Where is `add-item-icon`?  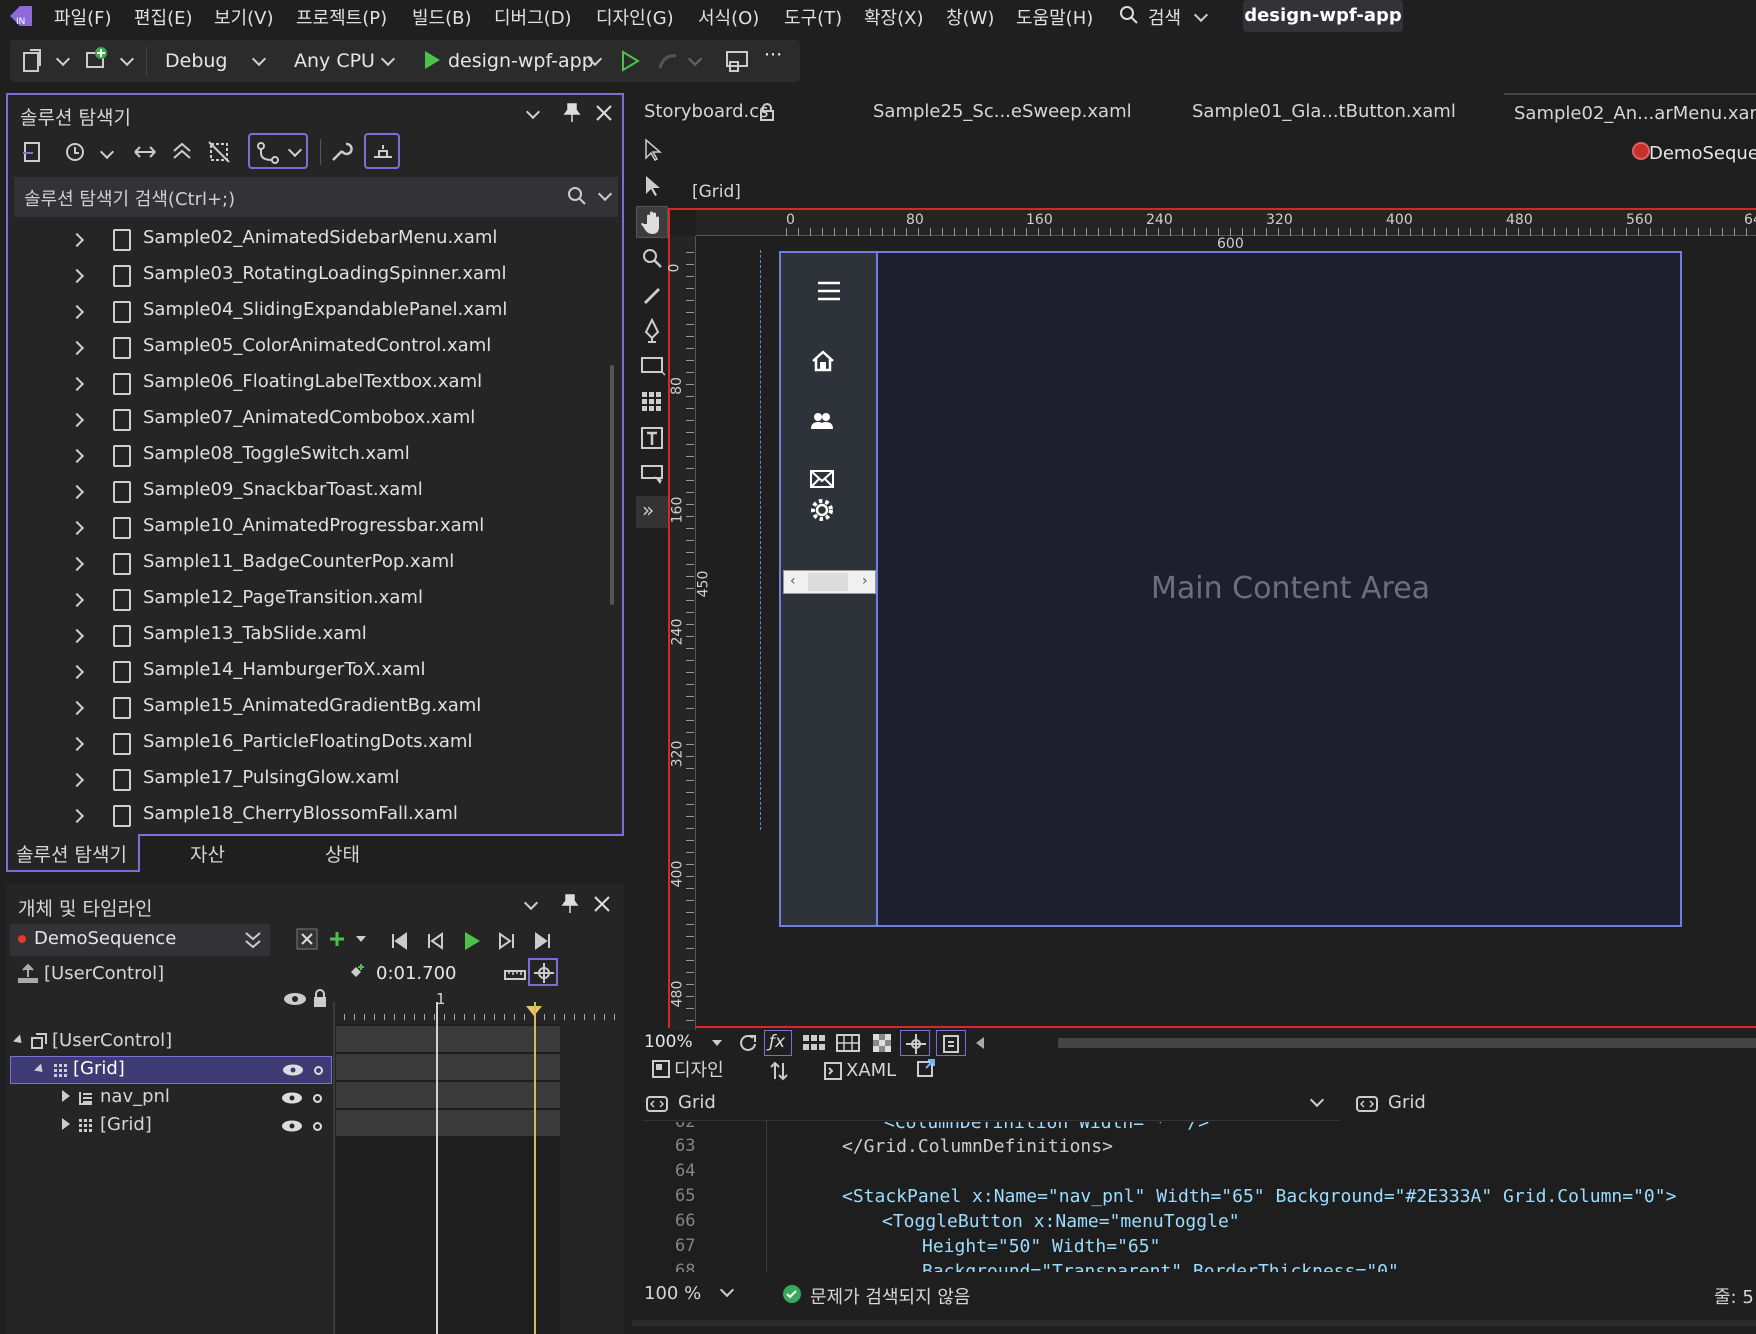
add-item-icon is located at coordinates (97, 59).